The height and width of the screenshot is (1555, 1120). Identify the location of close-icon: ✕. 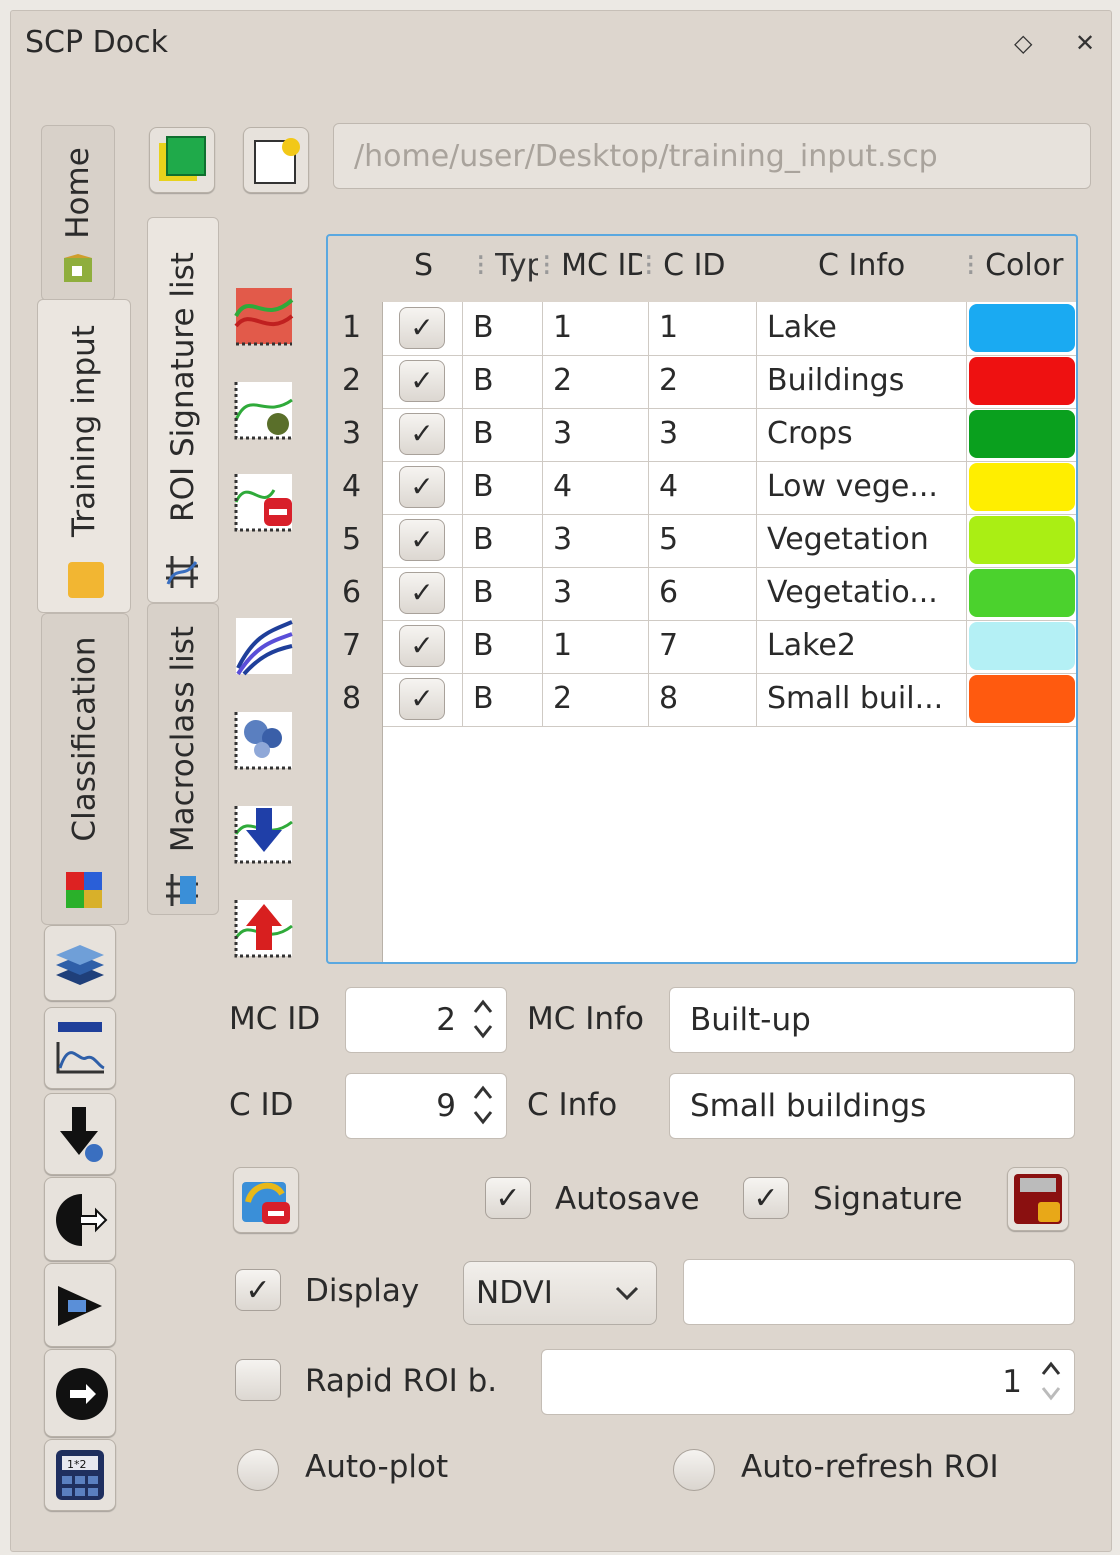
(1085, 43).